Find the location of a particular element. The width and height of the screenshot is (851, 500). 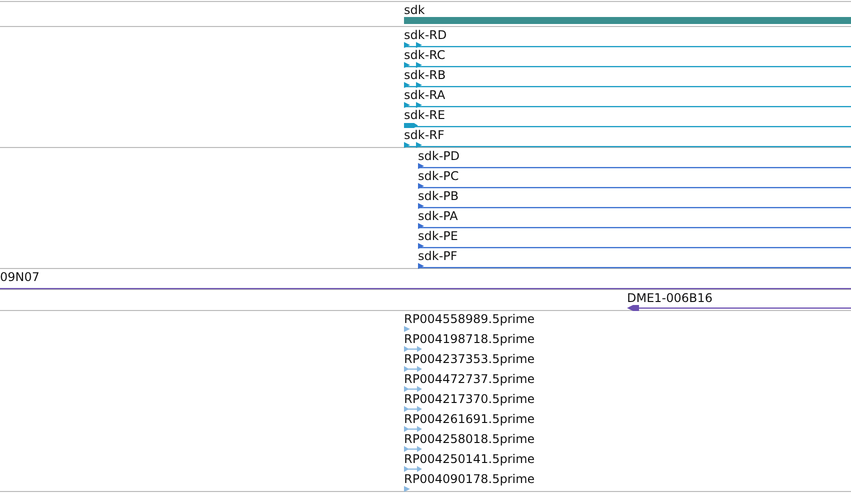

feature-label: RP004261691.5prime is located at coordinates (469, 419).